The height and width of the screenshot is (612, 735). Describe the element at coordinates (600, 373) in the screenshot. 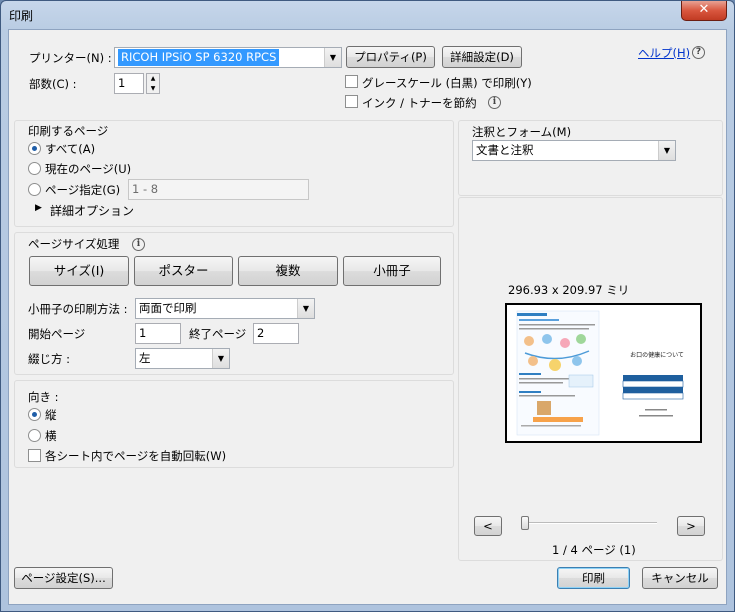

I see `page-thumbnail: お口の健康について` at that location.